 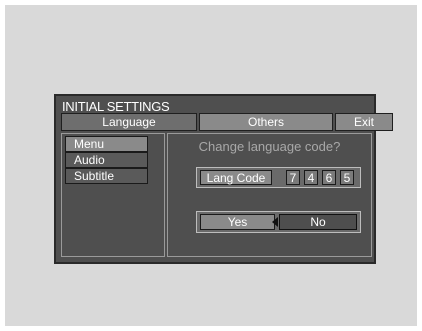 What do you see at coordinates (113, 195) in the screenshot?
I see `language-submenu: Menu Audio Subtitle` at bounding box center [113, 195].